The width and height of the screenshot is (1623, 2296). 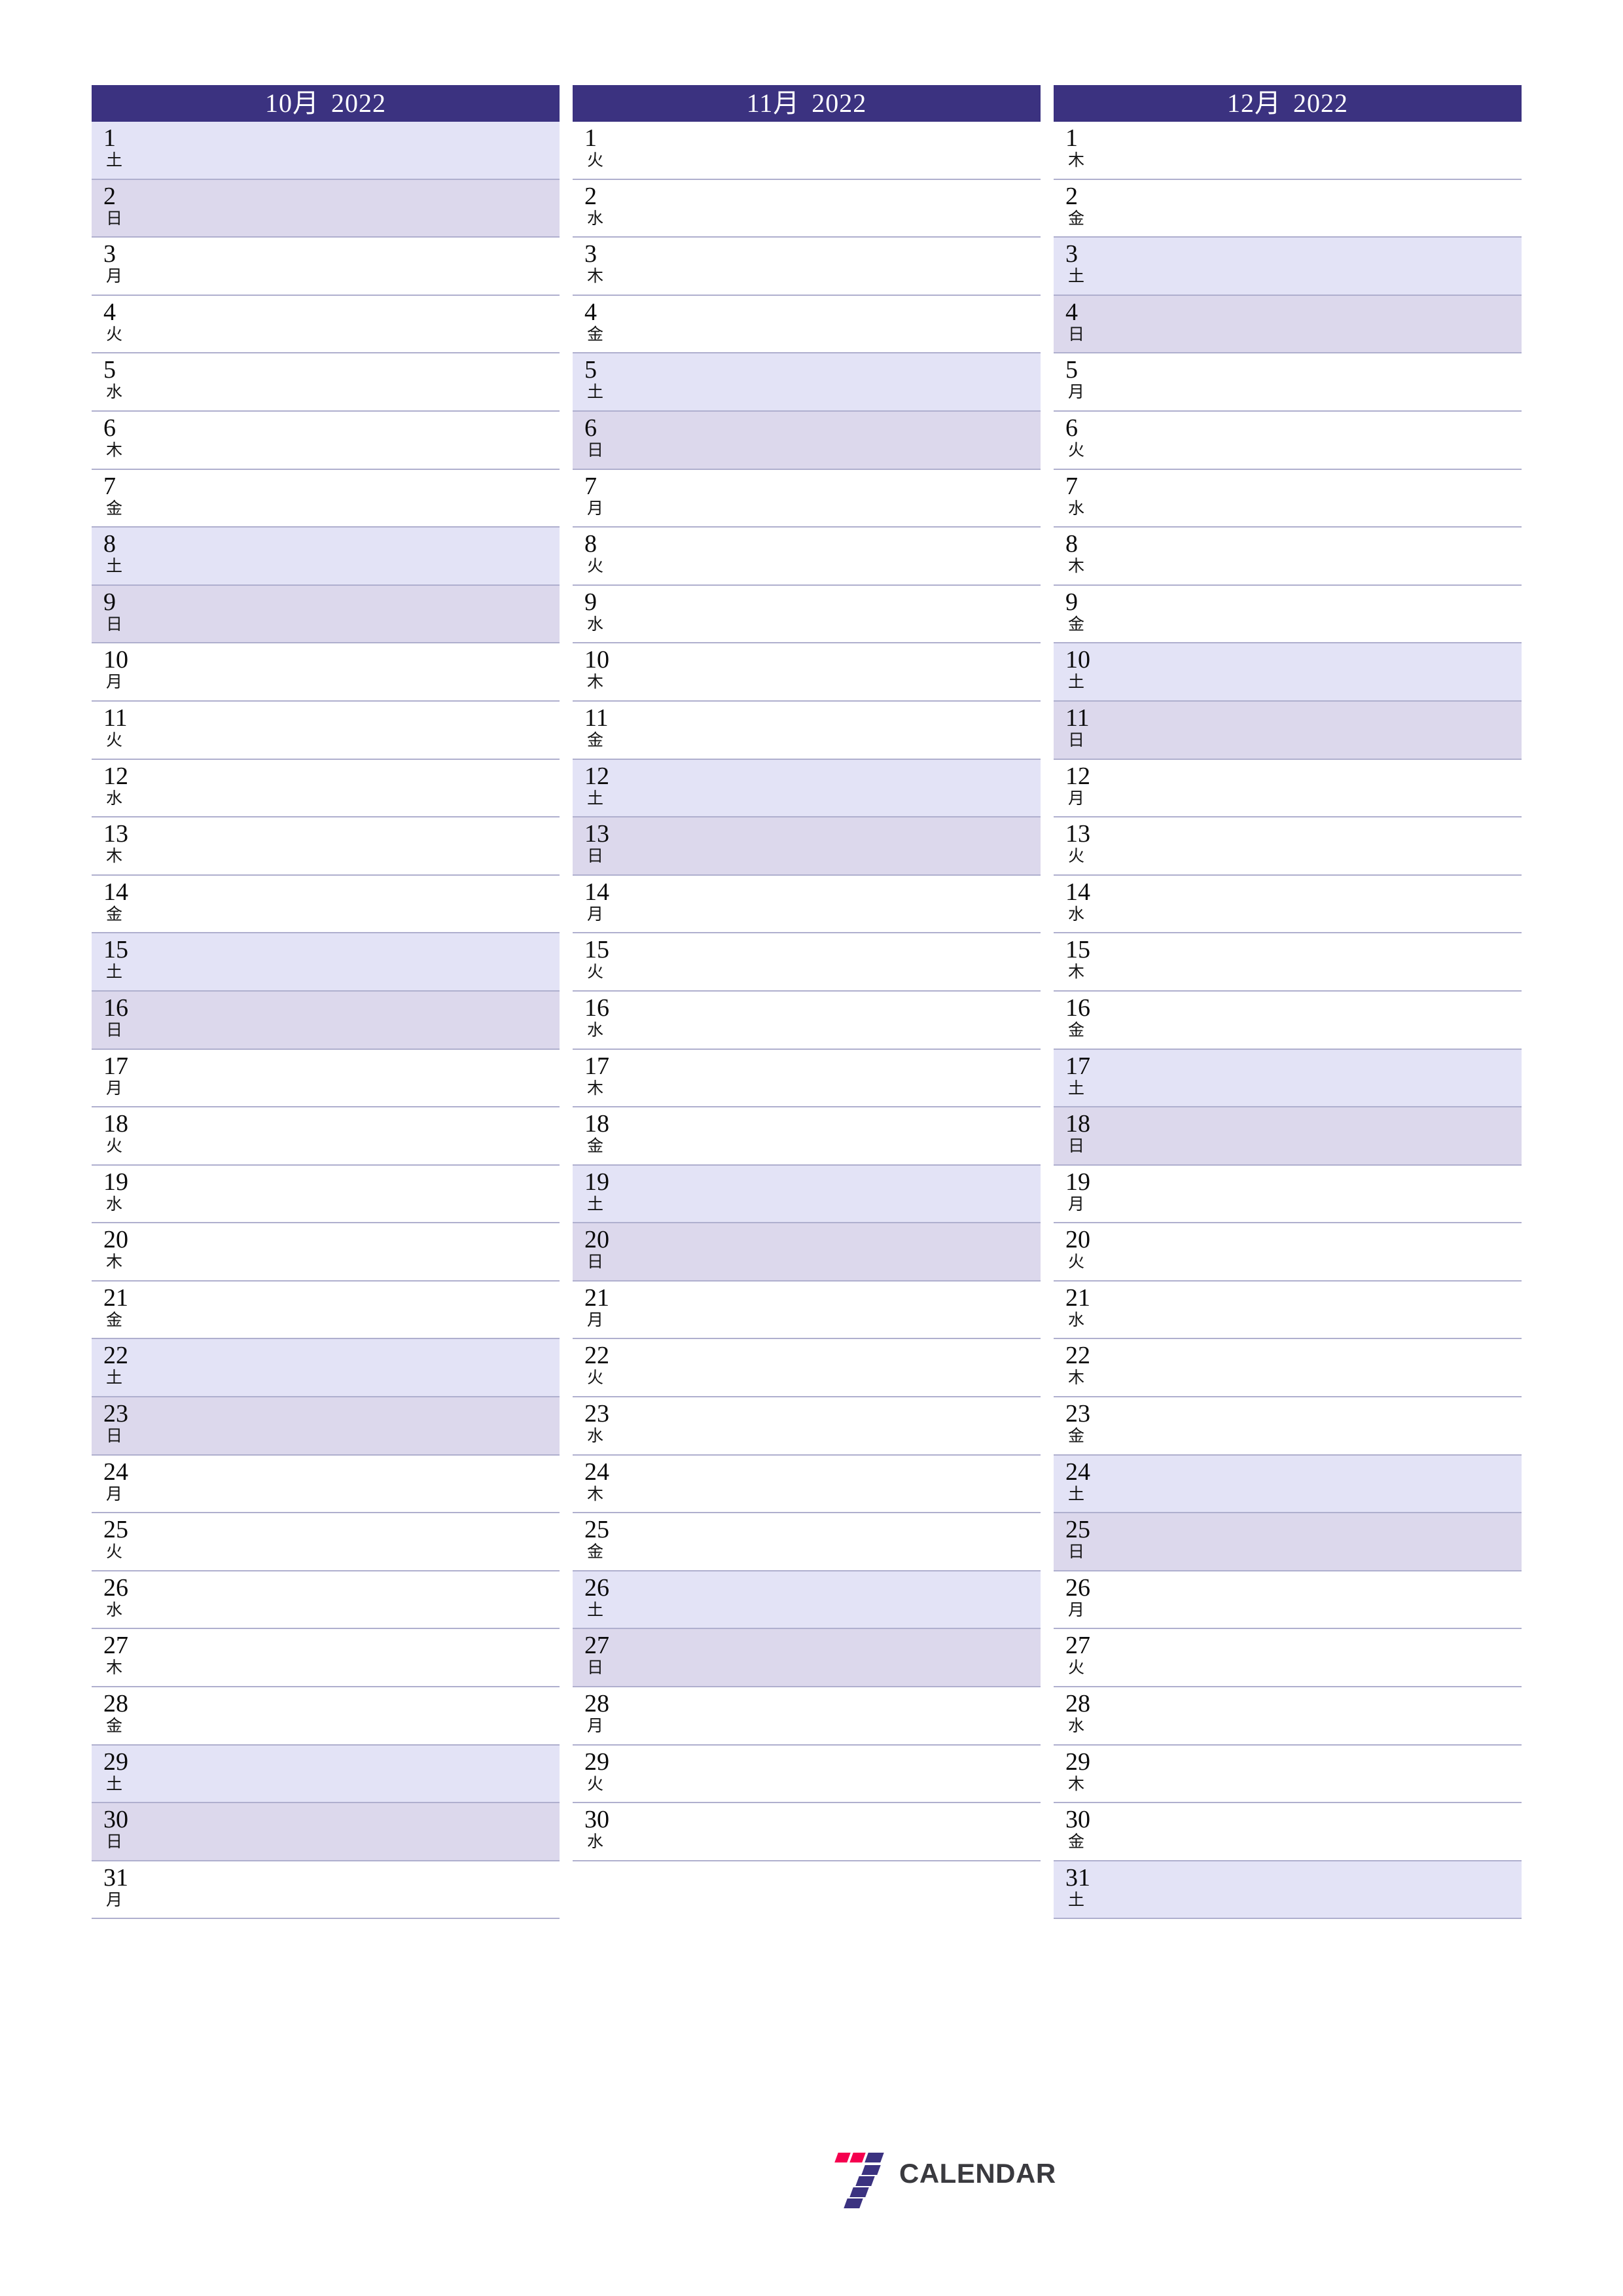 I want to click on day-row: 17 木, so click(x=807, y=1078).